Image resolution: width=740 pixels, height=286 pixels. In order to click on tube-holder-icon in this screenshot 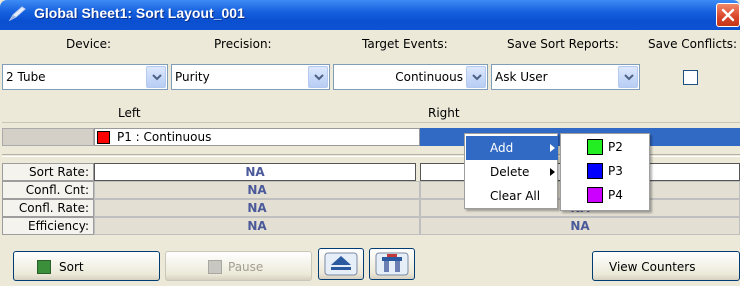, I will do `click(392, 264)`.